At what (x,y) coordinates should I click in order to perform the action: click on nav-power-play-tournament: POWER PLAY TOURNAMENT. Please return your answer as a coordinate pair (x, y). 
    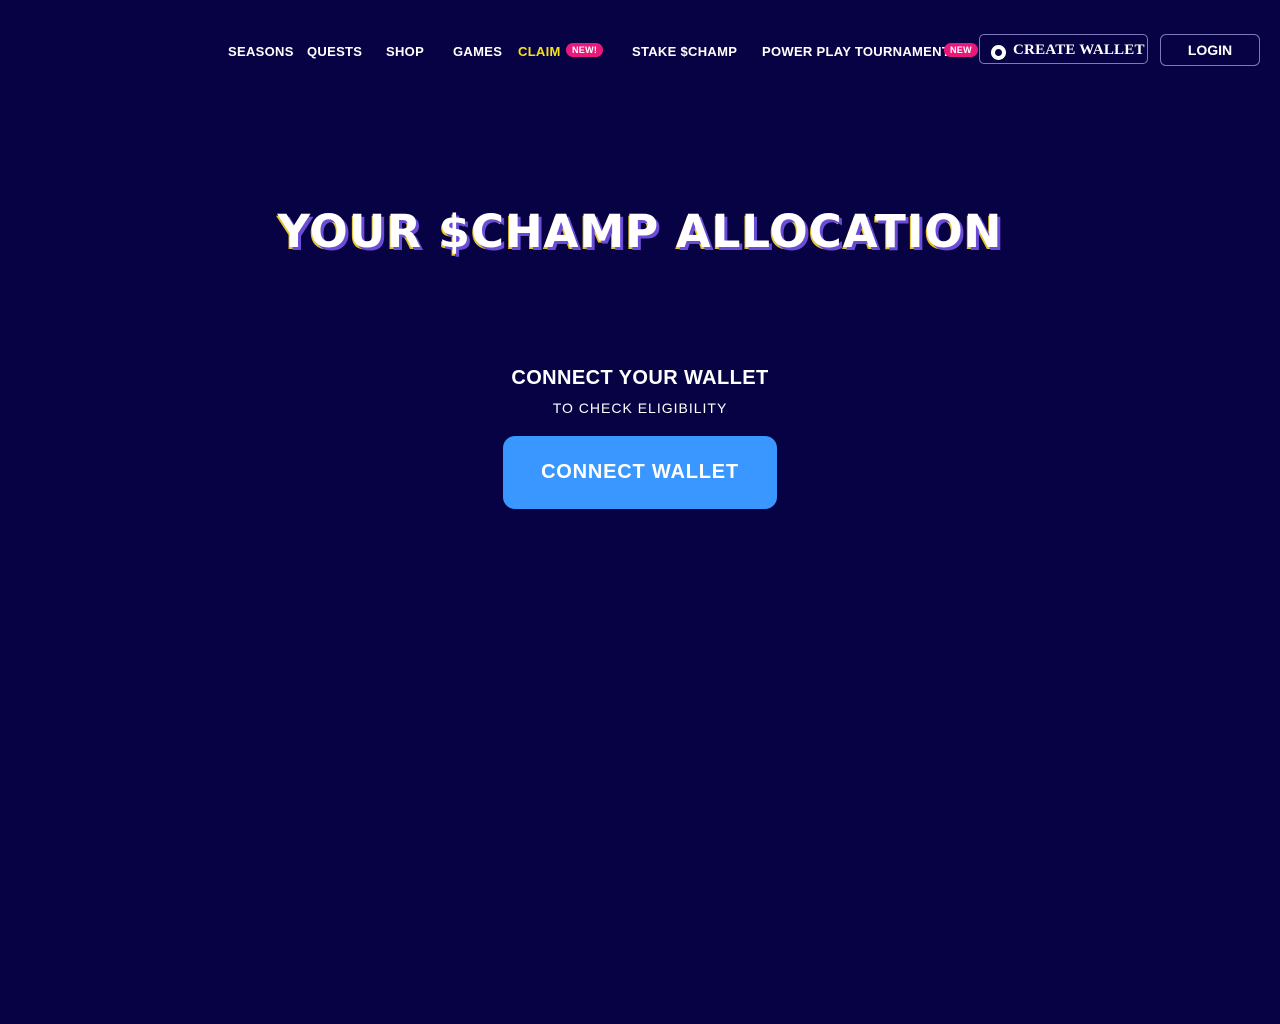
    Looking at the image, I should click on (856, 51).